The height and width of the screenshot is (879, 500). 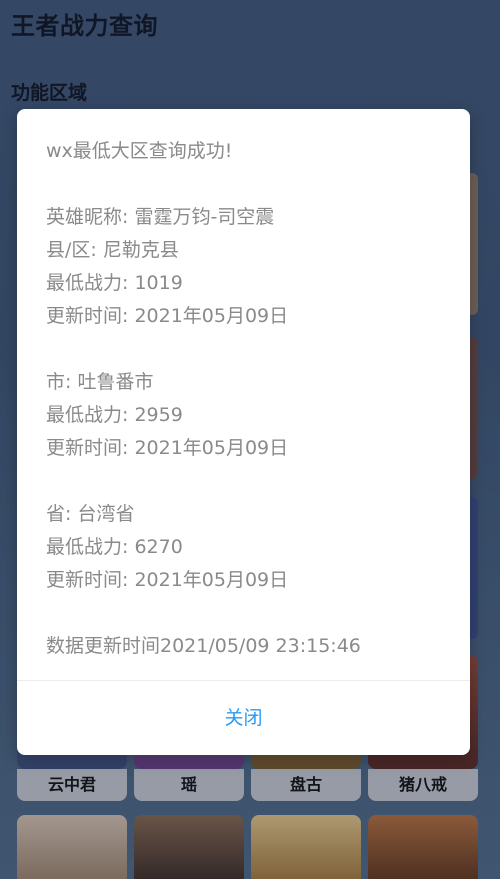 I want to click on province-region: 省: 台湾省, so click(x=90, y=514).